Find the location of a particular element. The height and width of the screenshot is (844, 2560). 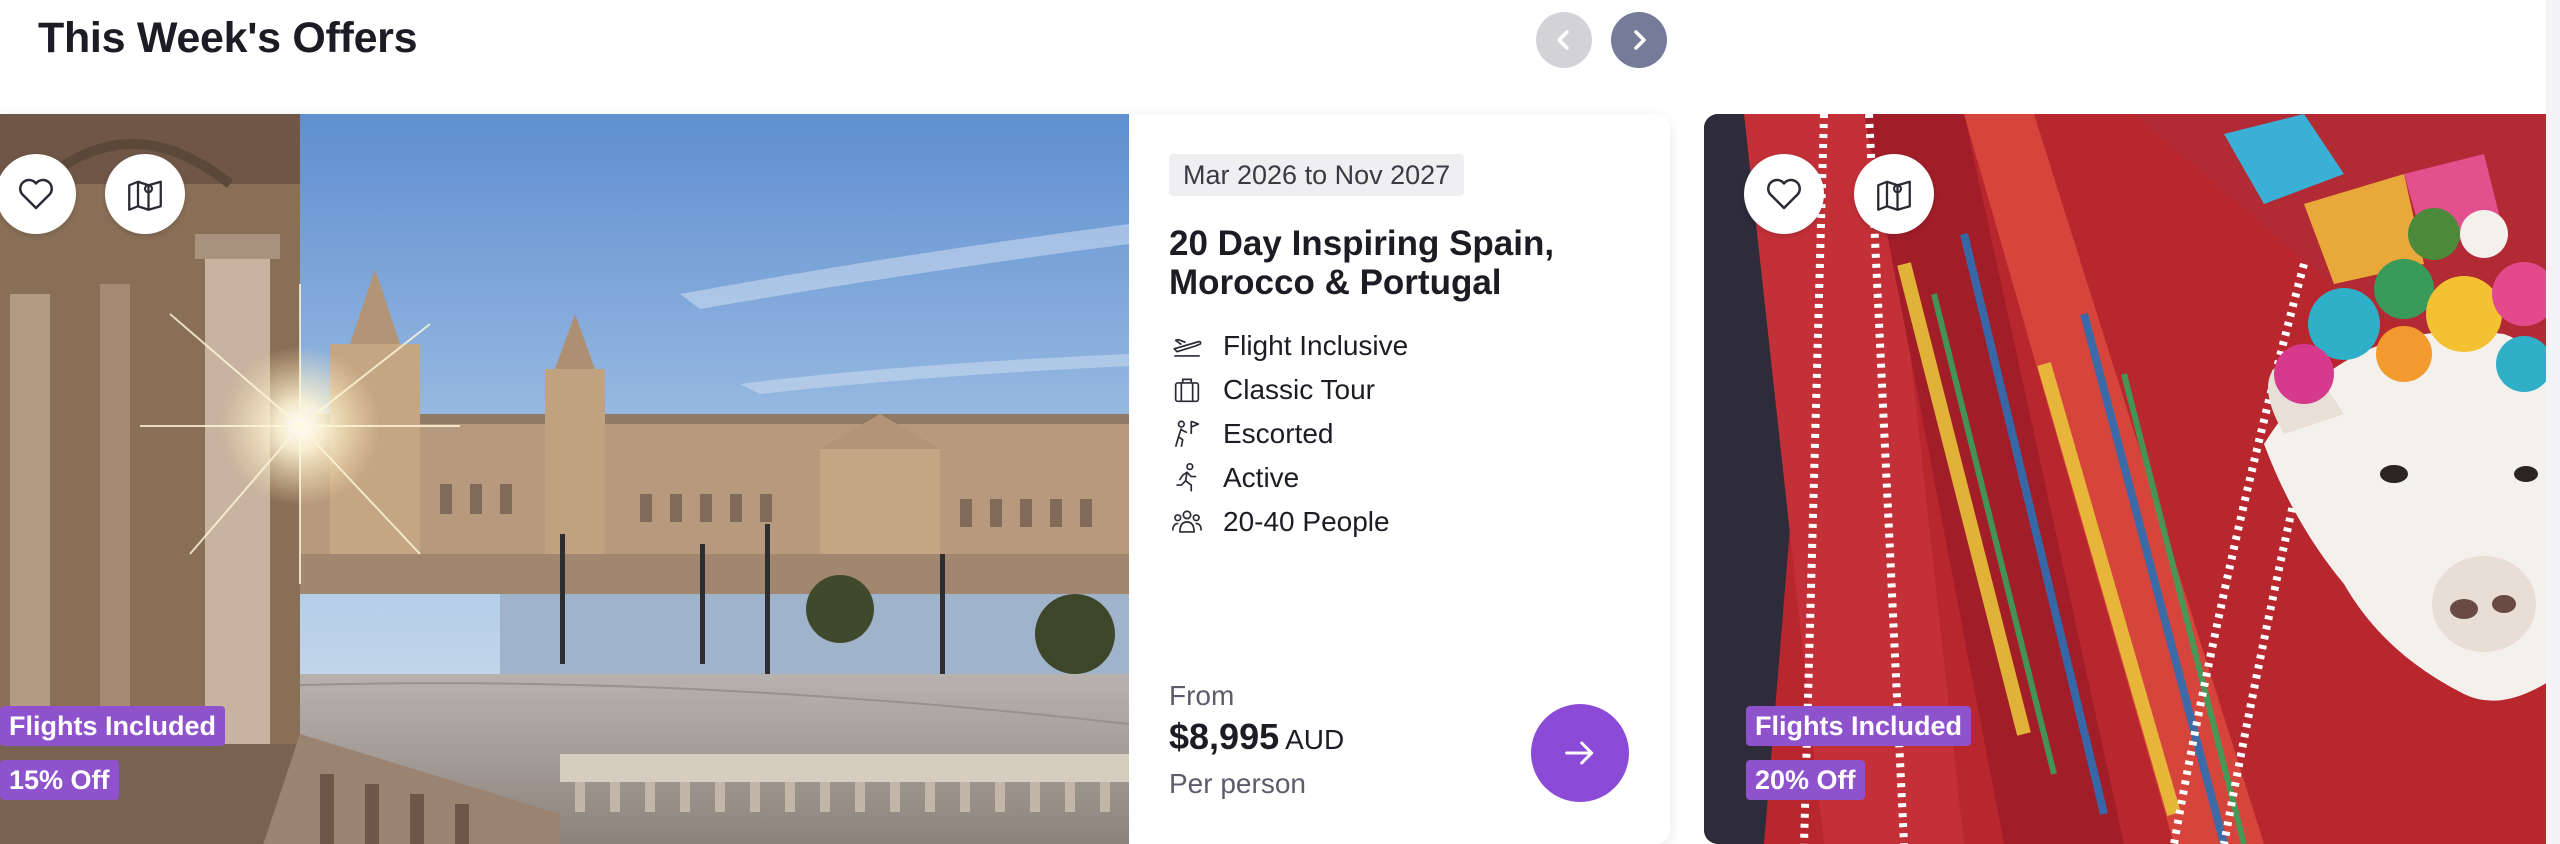

feature-label: Classic Tour is located at coordinates (1299, 389).